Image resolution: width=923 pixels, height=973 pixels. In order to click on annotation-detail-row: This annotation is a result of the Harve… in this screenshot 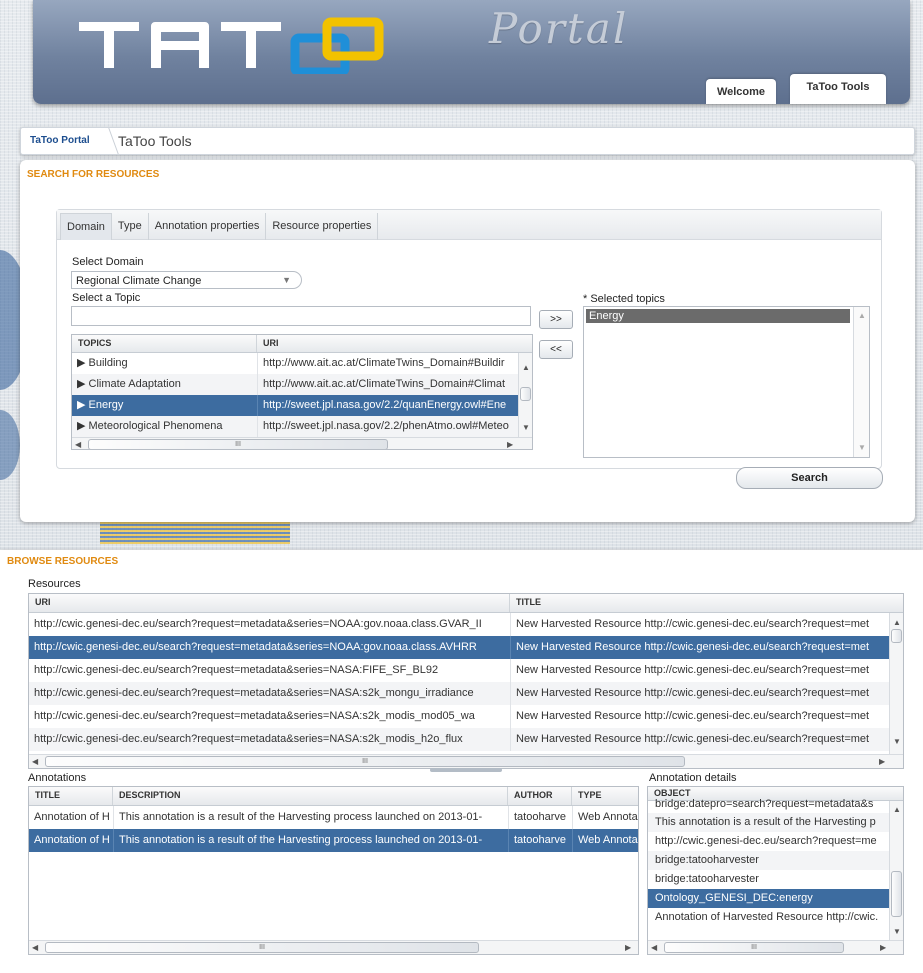, I will do `click(768, 822)`.